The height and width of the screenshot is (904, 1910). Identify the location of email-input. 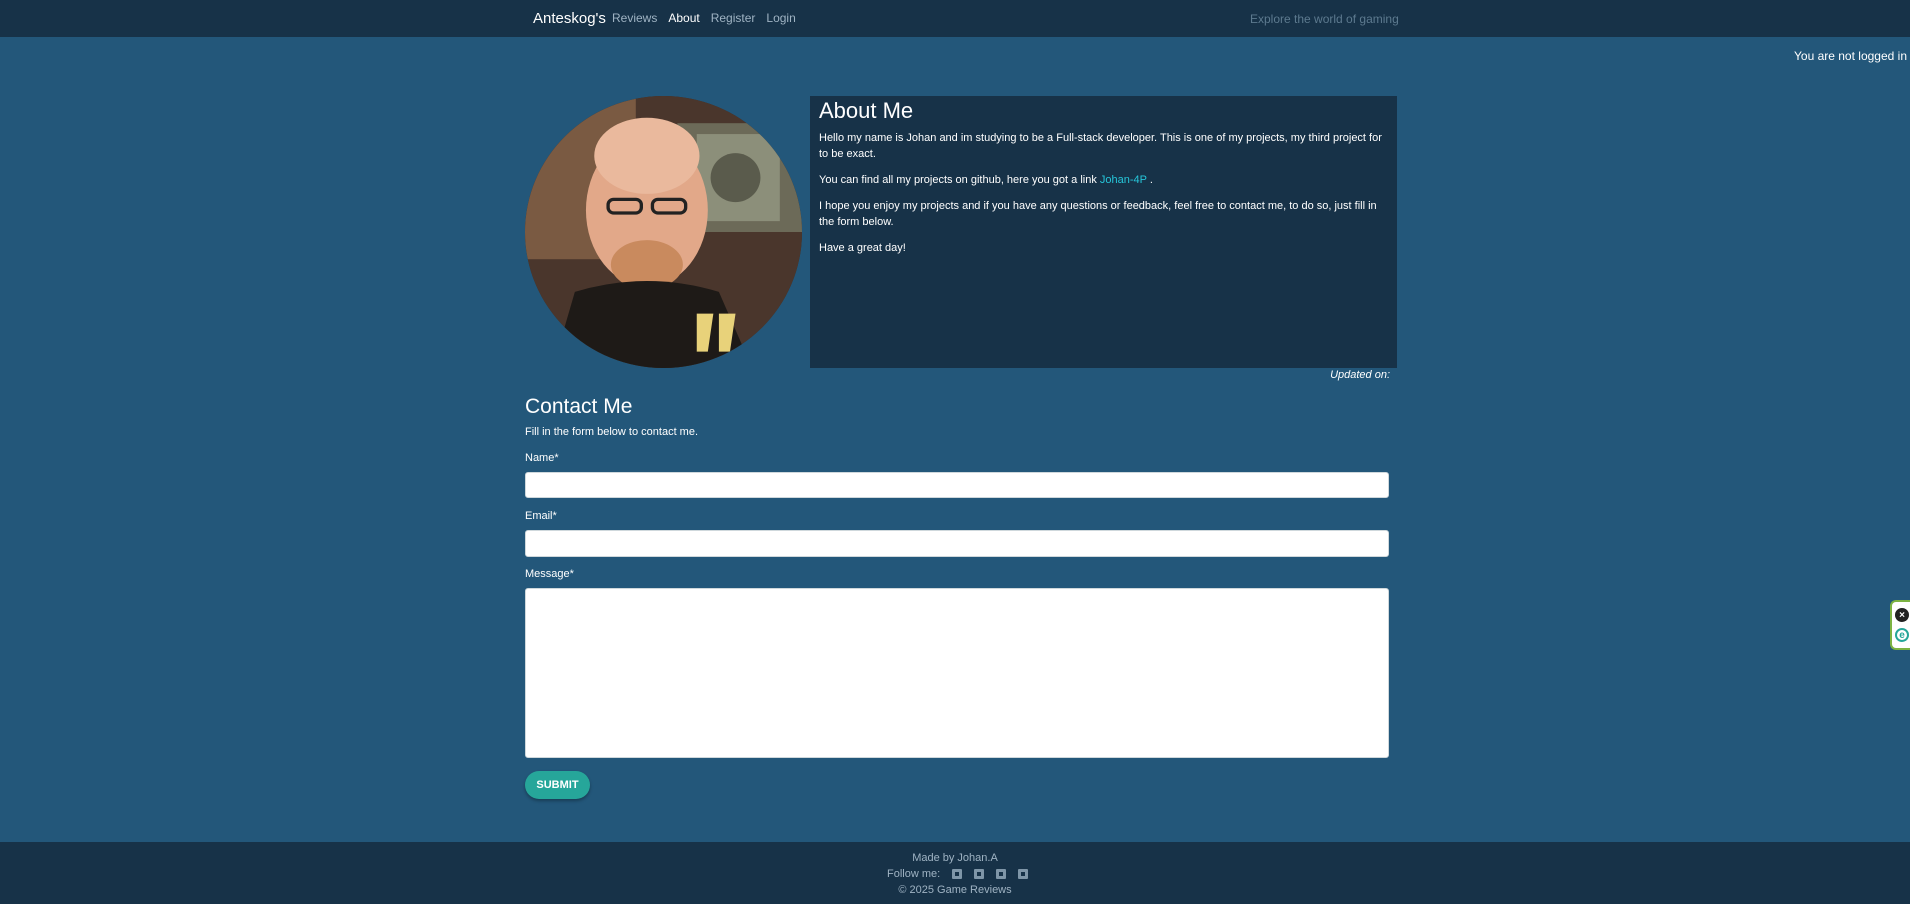
(957, 543).